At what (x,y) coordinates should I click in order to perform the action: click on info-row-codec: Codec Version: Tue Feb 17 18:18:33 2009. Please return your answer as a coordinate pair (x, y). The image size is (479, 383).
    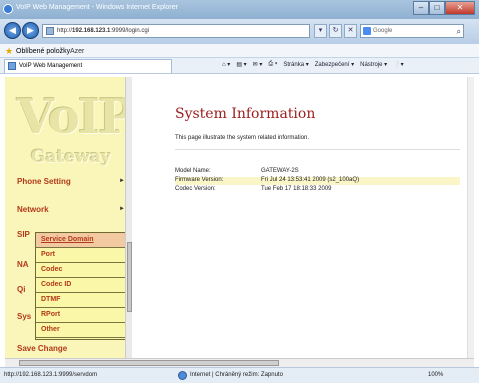
    Looking at the image, I should click on (317, 190).